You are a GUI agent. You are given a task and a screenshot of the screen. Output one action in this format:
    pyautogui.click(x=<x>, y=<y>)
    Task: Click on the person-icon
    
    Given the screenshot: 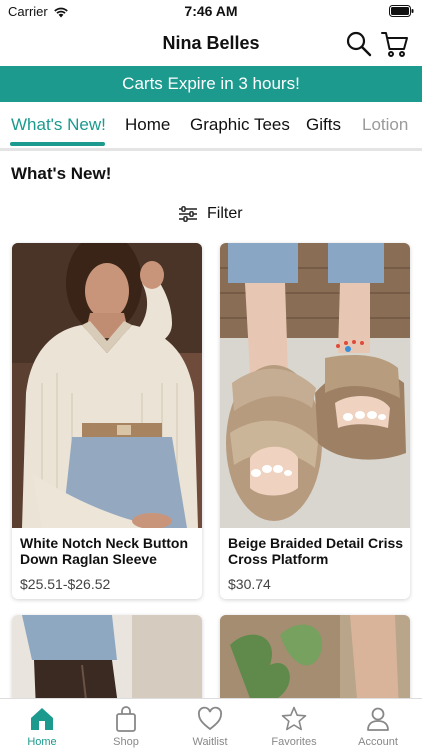 What is the action you would take?
    pyautogui.click(x=378, y=719)
    